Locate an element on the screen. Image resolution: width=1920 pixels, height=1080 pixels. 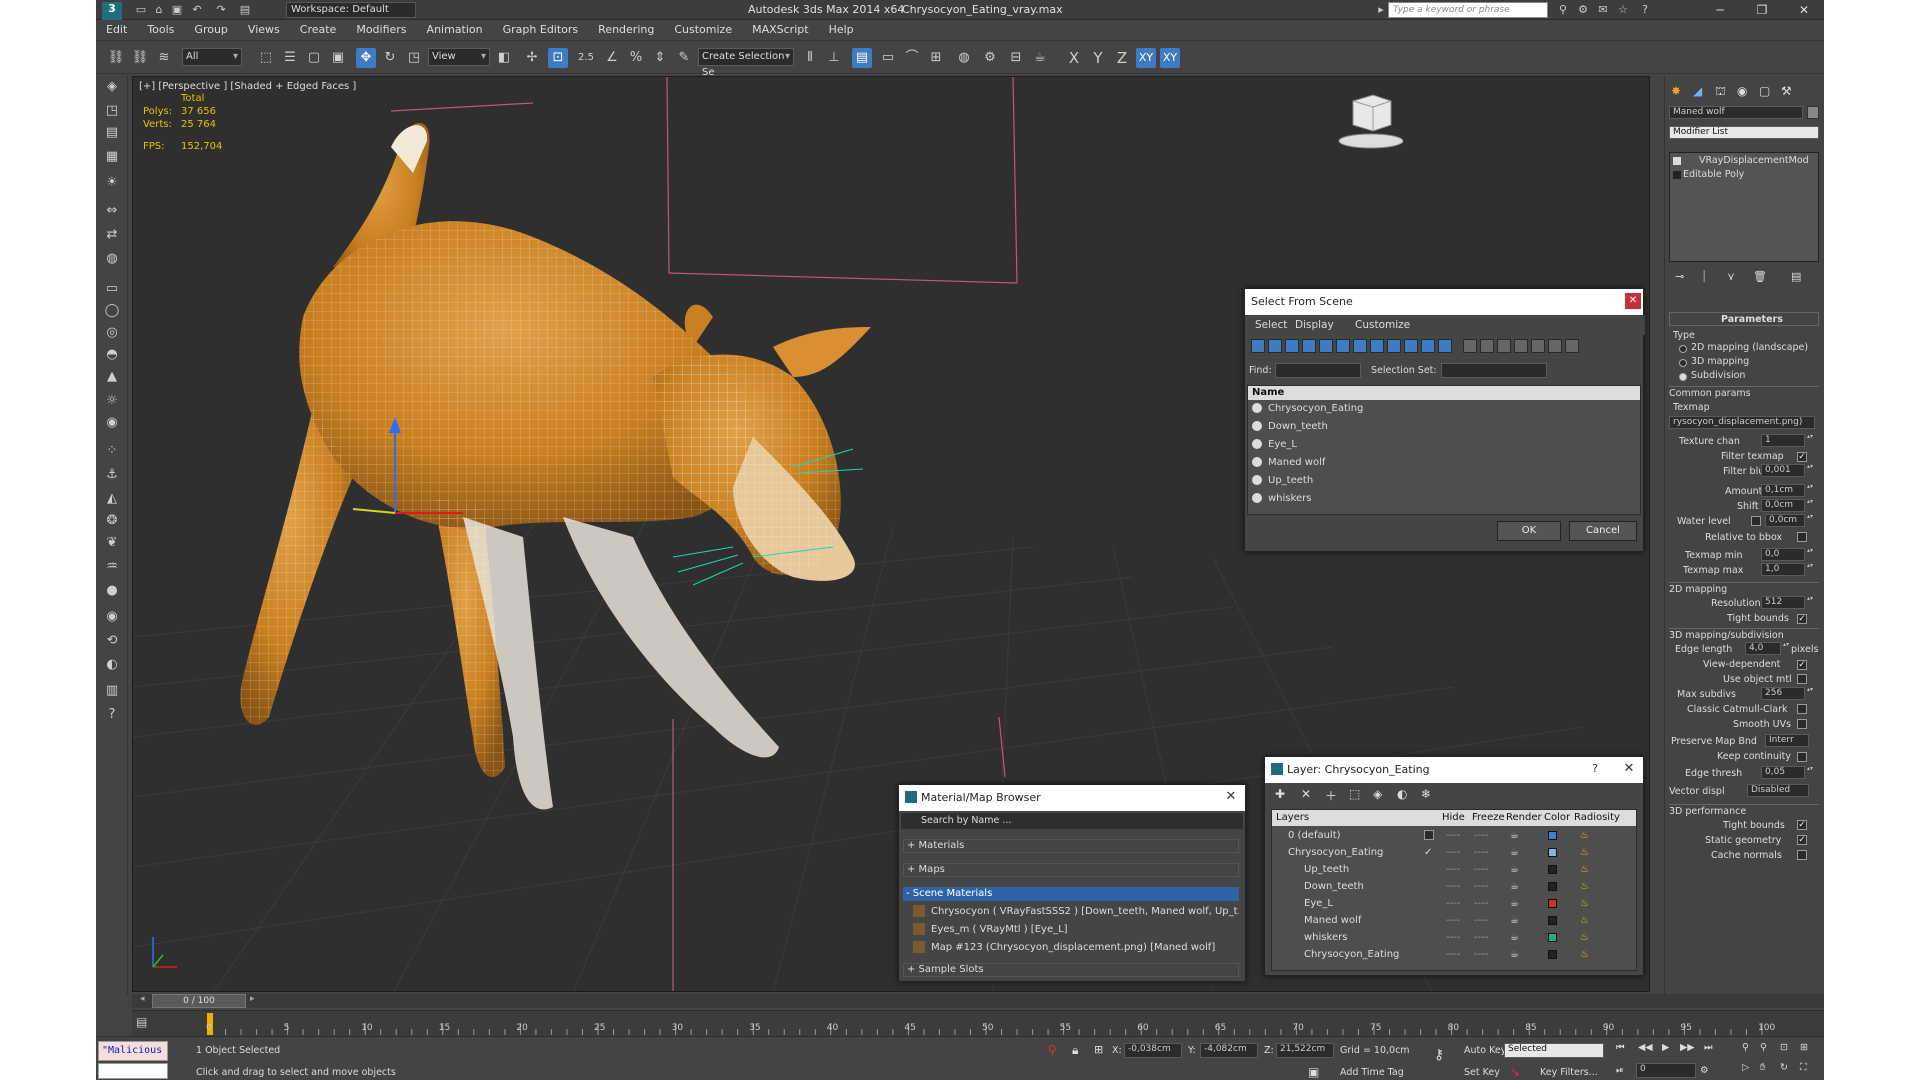
layer-row: Chrysocyon_Eating ---- ---- ☕ ♨ is located at coordinates (1453, 954).